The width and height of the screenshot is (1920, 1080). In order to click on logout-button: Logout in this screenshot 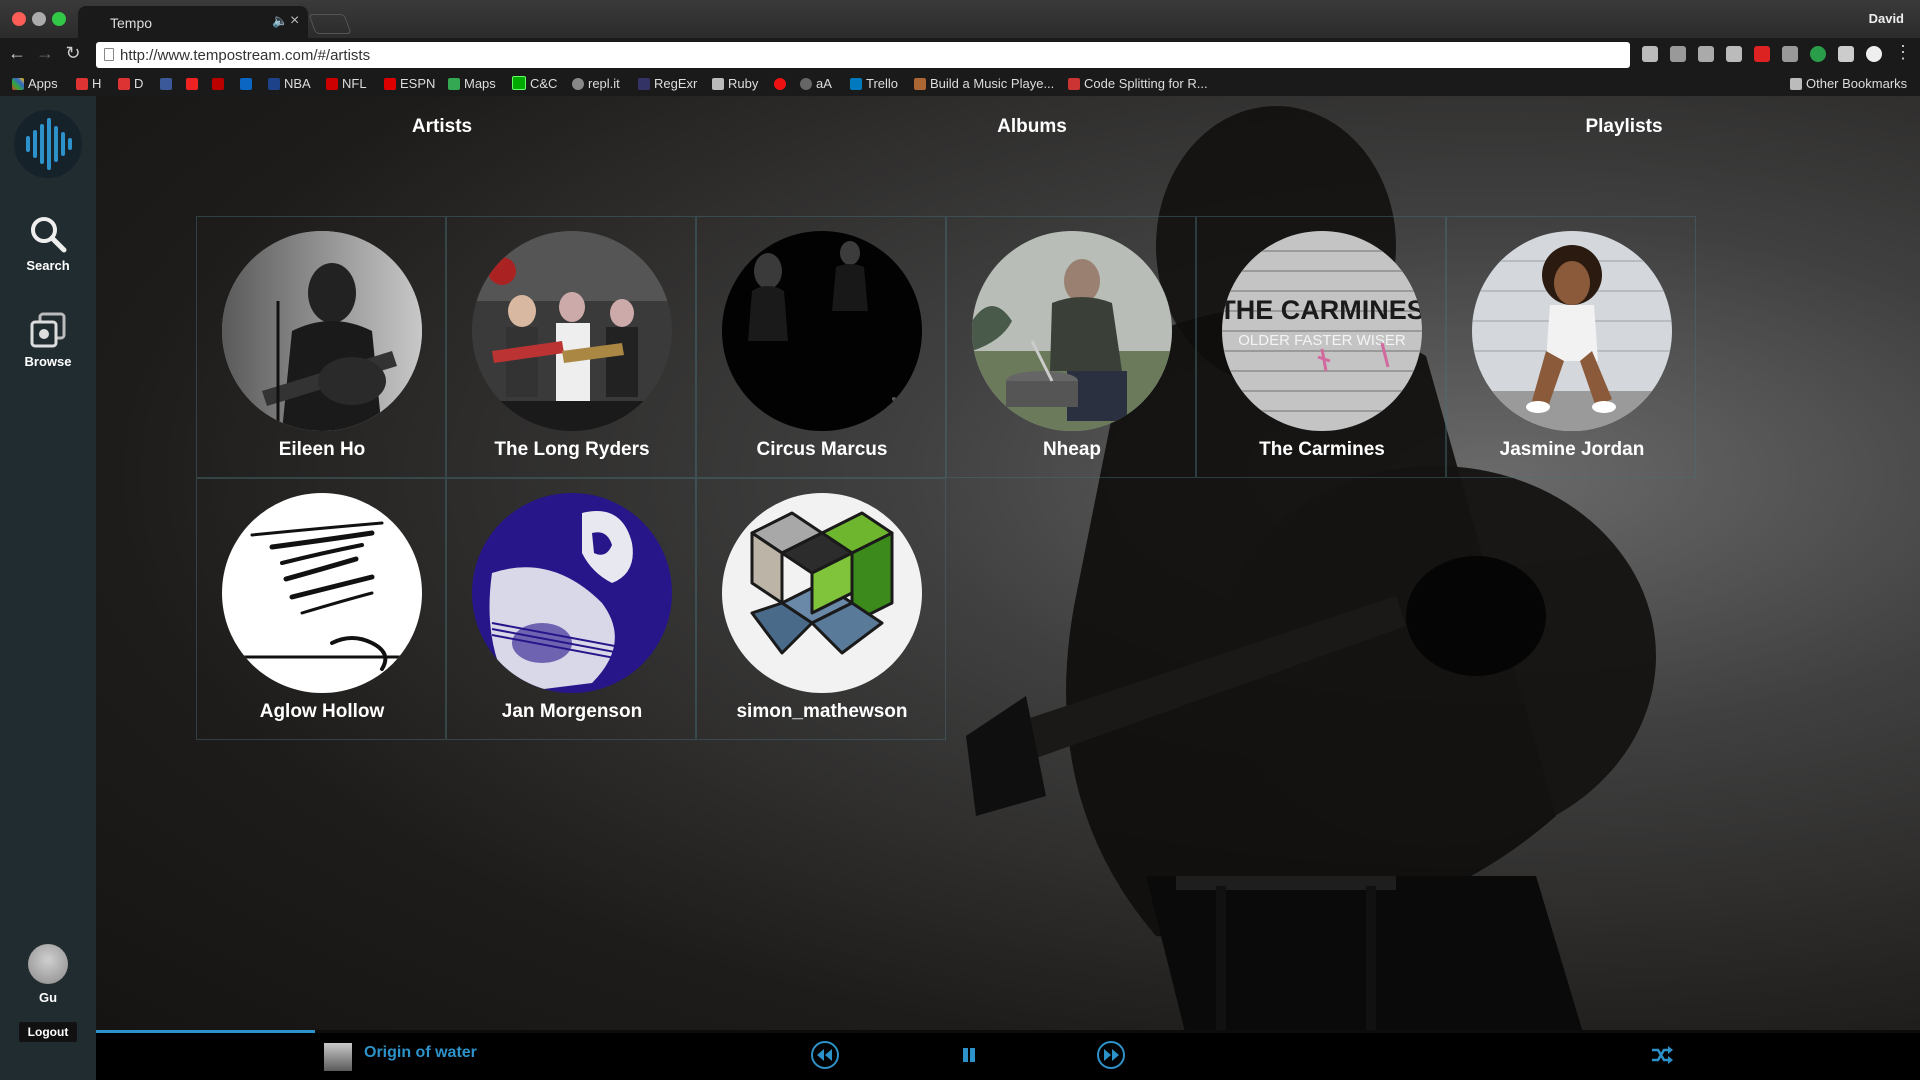, I will do `click(48, 1032)`.